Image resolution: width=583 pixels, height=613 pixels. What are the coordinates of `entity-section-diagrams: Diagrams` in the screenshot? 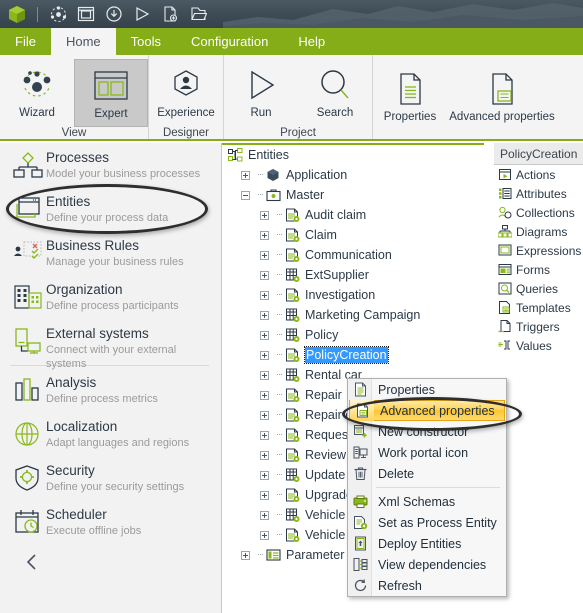 It's located at (538, 231).